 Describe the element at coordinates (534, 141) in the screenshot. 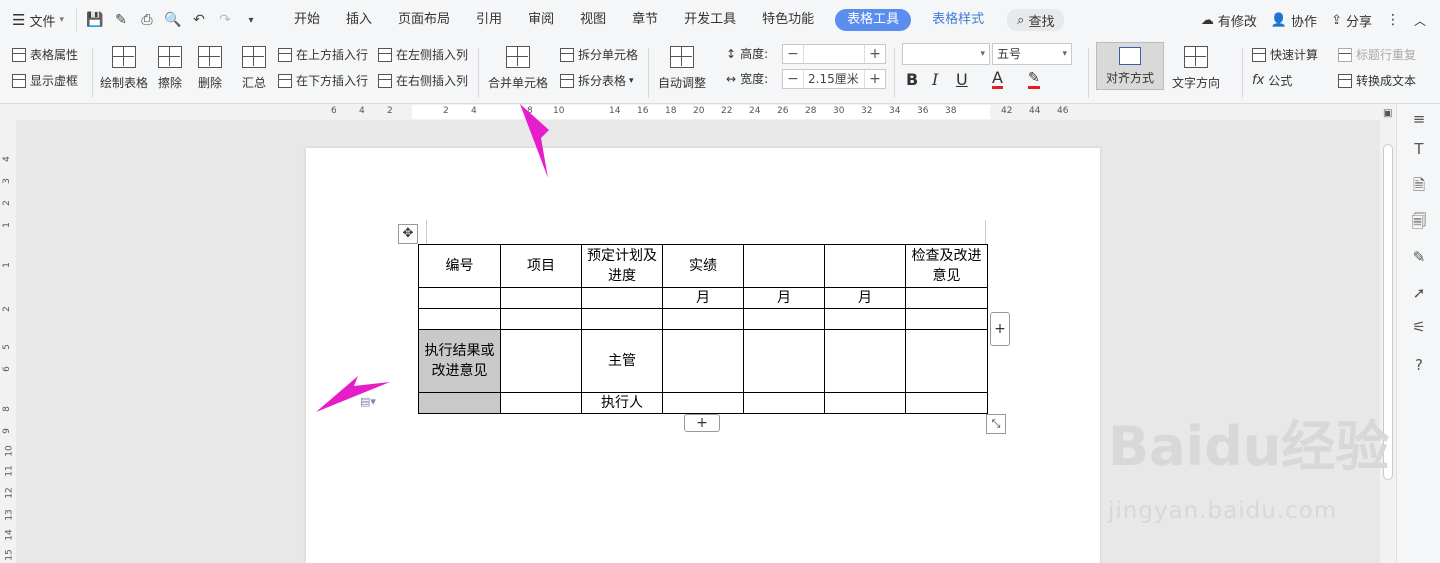

I see `annotation-arrow-up` at that location.